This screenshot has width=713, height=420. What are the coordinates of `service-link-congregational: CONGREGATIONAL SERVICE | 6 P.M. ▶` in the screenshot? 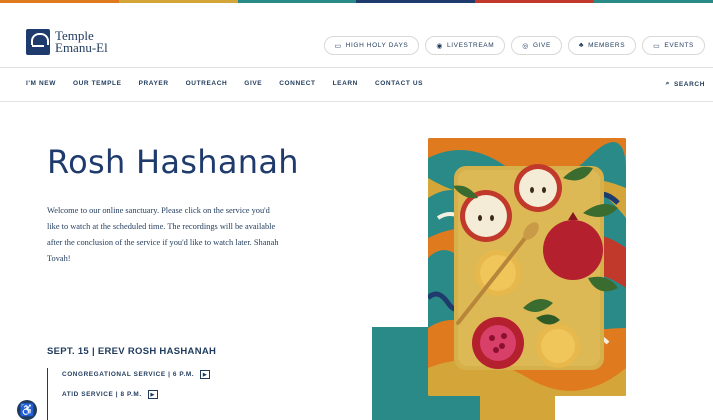 It's located at (136, 374).